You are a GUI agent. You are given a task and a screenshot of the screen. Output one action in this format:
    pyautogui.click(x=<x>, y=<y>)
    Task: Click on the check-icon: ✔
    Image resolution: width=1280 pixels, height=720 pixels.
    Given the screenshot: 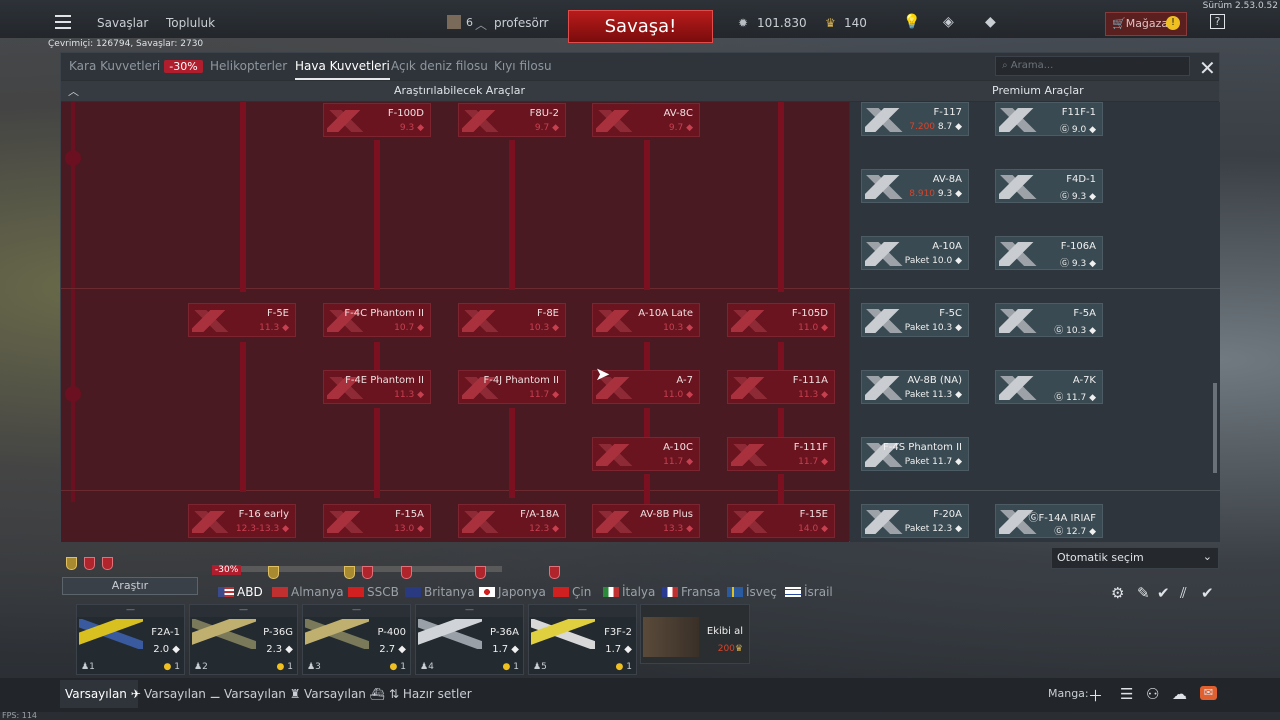 What is the action you would take?
    pyautogui.click(x=1163, y=593)
    